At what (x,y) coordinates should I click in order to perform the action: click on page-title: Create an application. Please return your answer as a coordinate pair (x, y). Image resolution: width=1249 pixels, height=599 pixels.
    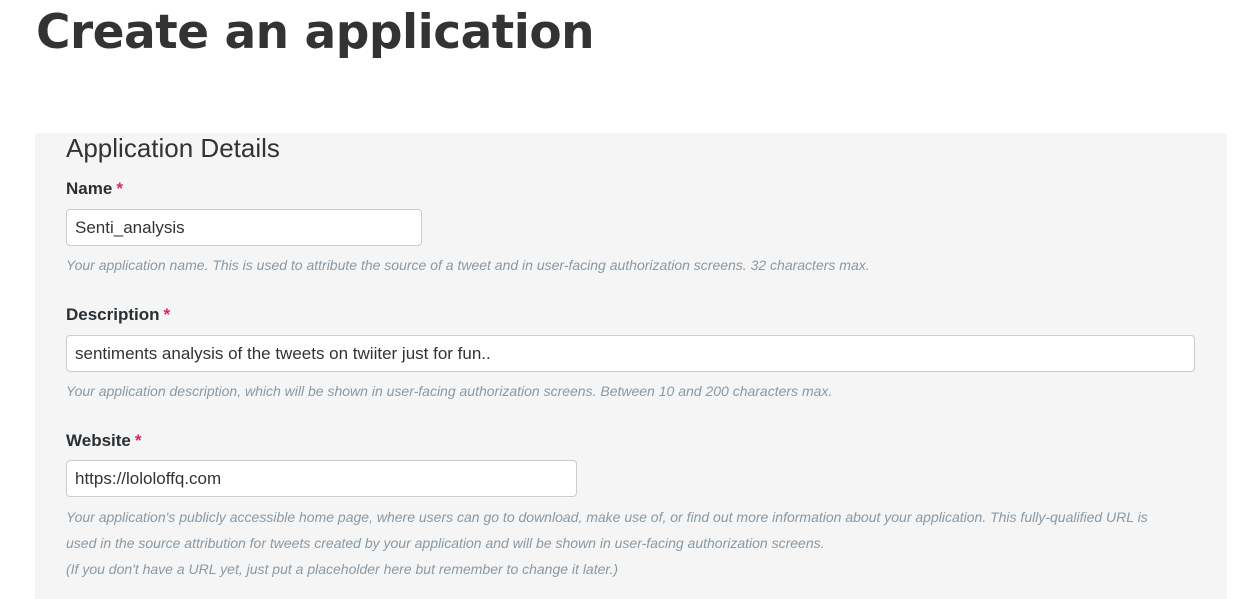
    Looking at the image, I should click on (315, 32).